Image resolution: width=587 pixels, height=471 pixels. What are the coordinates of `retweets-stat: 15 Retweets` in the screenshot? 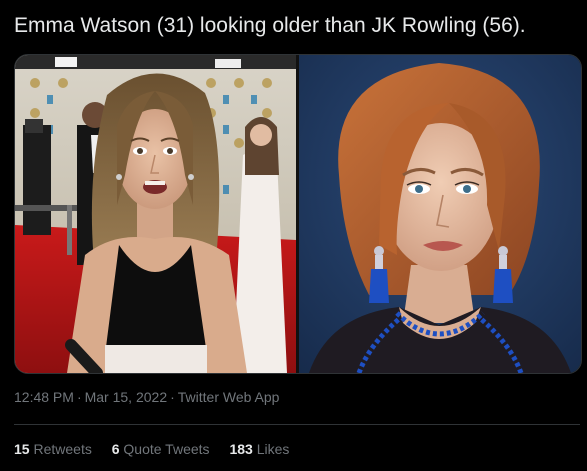 It's located at (53, 449).